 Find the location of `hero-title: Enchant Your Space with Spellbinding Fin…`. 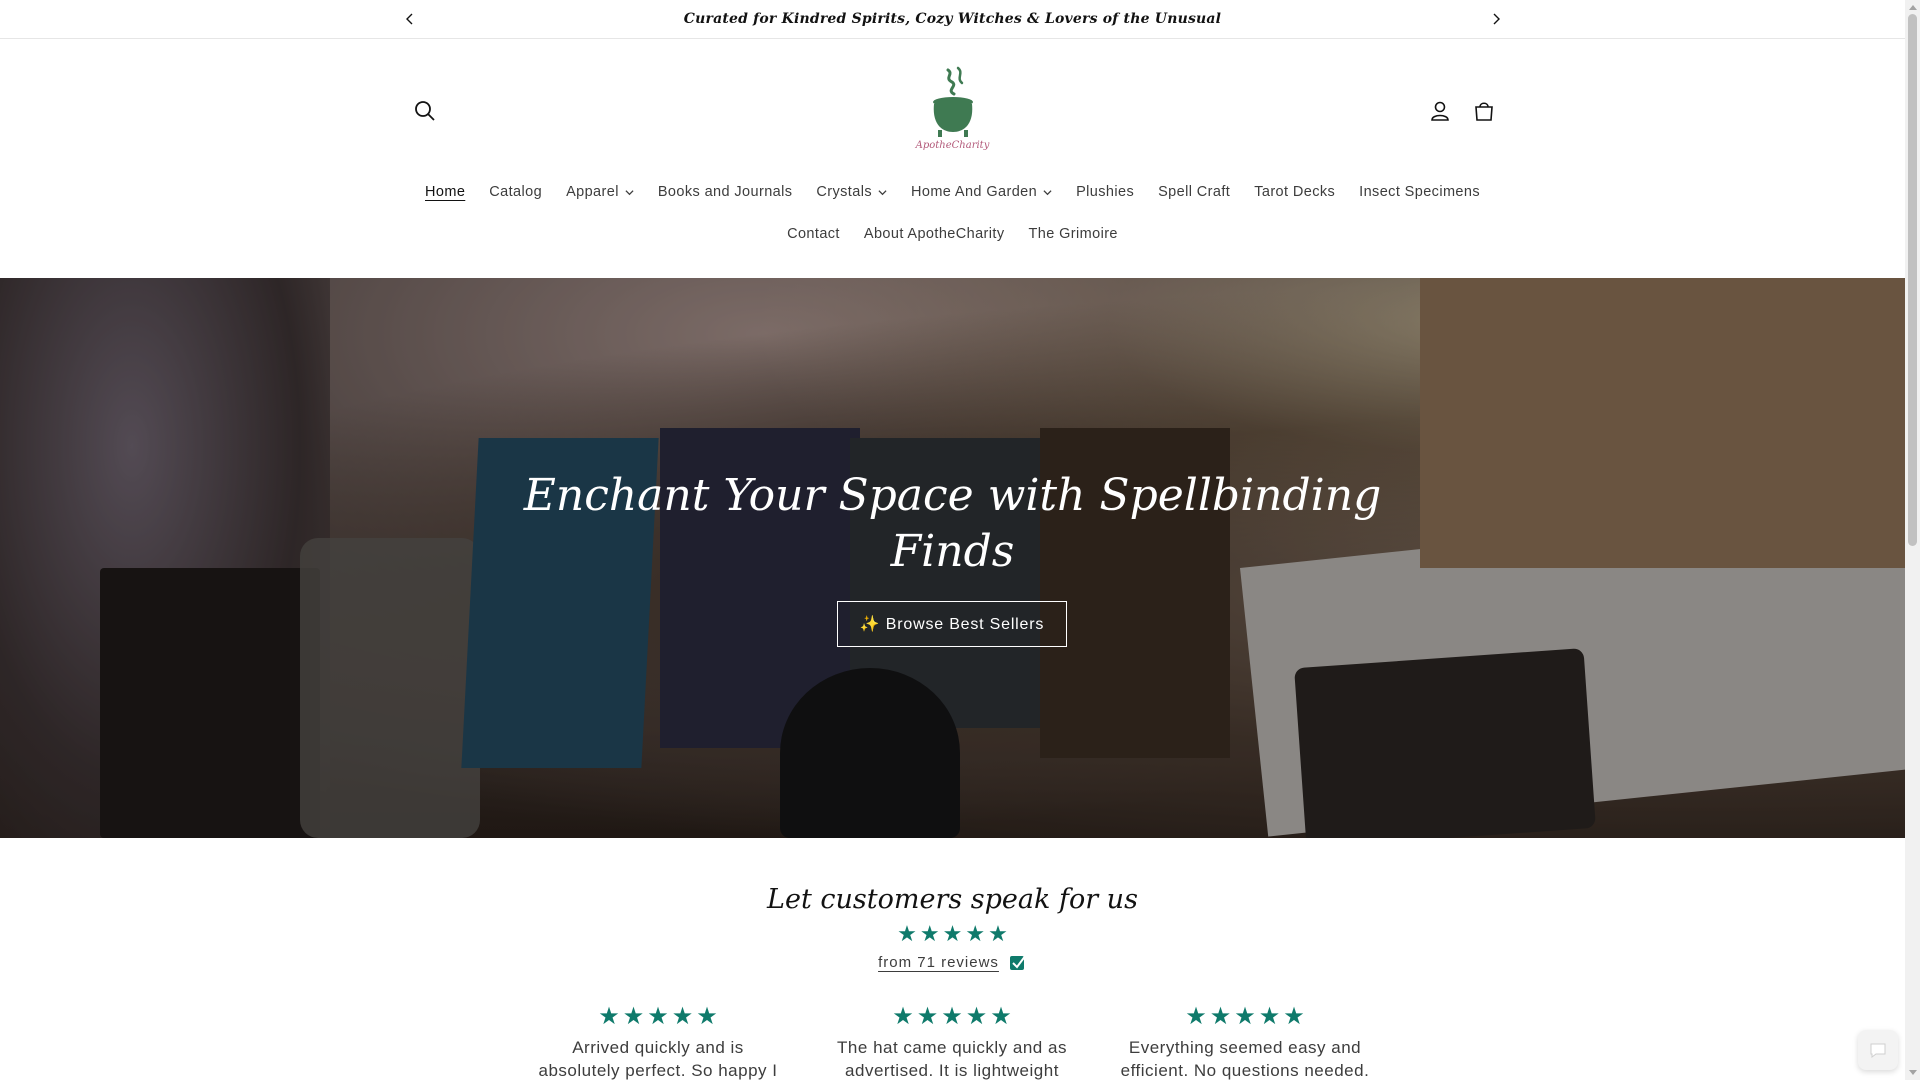

hero-title: Enchant Your Space with Spellbinding Fin… is located at coordinates (952, 524).